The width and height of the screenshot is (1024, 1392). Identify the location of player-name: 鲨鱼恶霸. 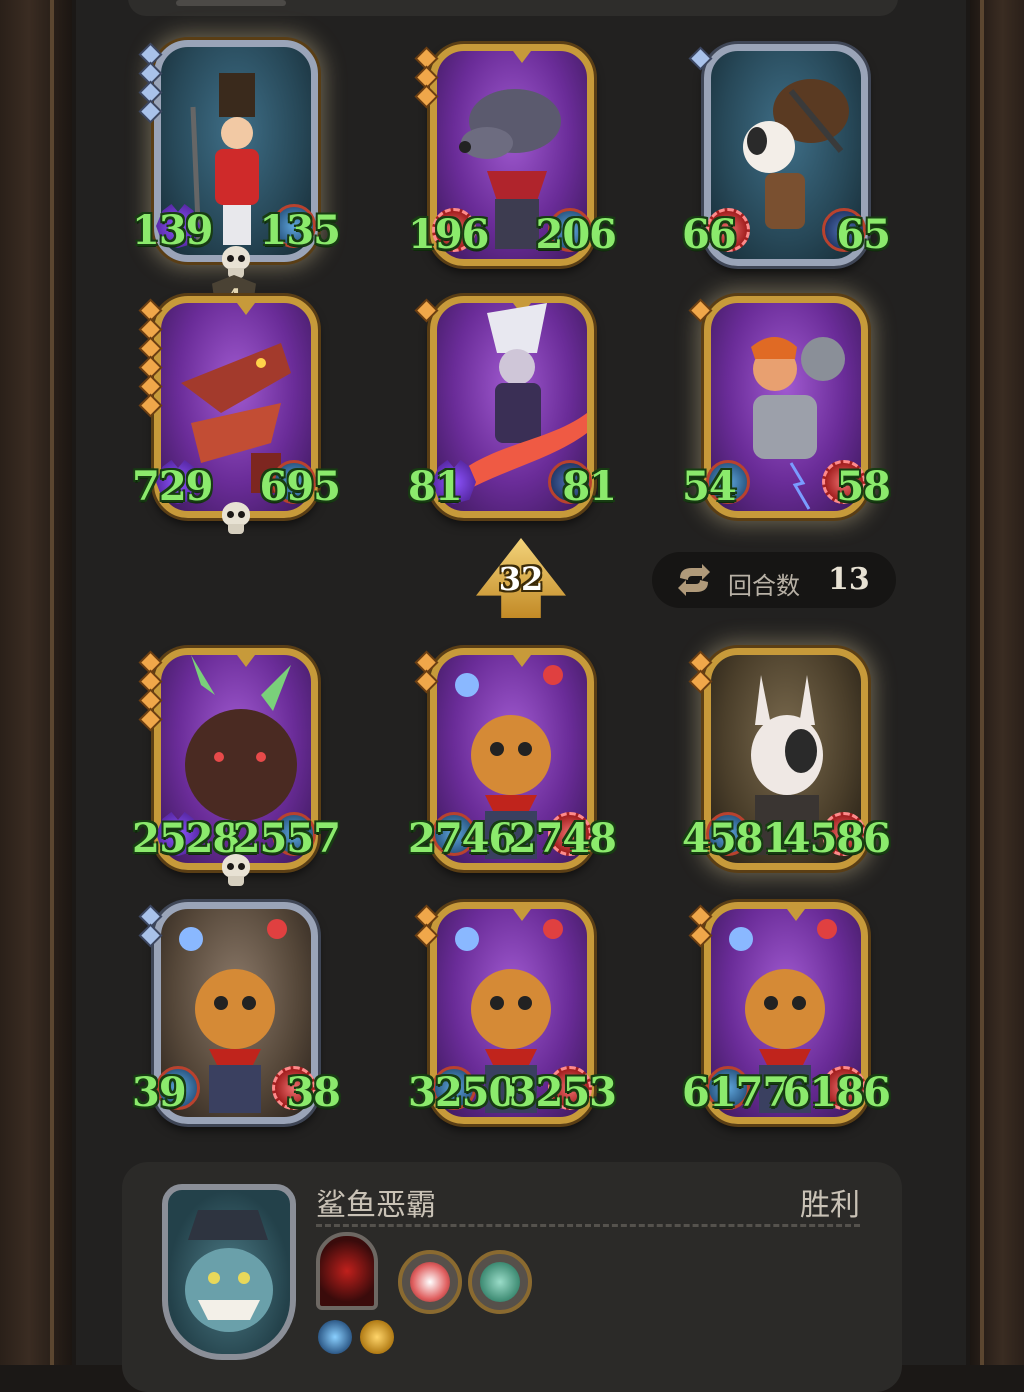
(376, 1205).